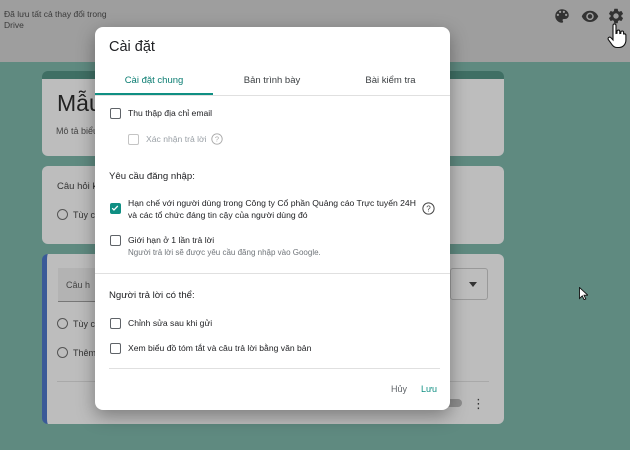  Describe the element at coordinates (170, 323) in the screenshot. I see `edit-after-submit-label: Chỉnh sửa sau khi gửi` at that location.